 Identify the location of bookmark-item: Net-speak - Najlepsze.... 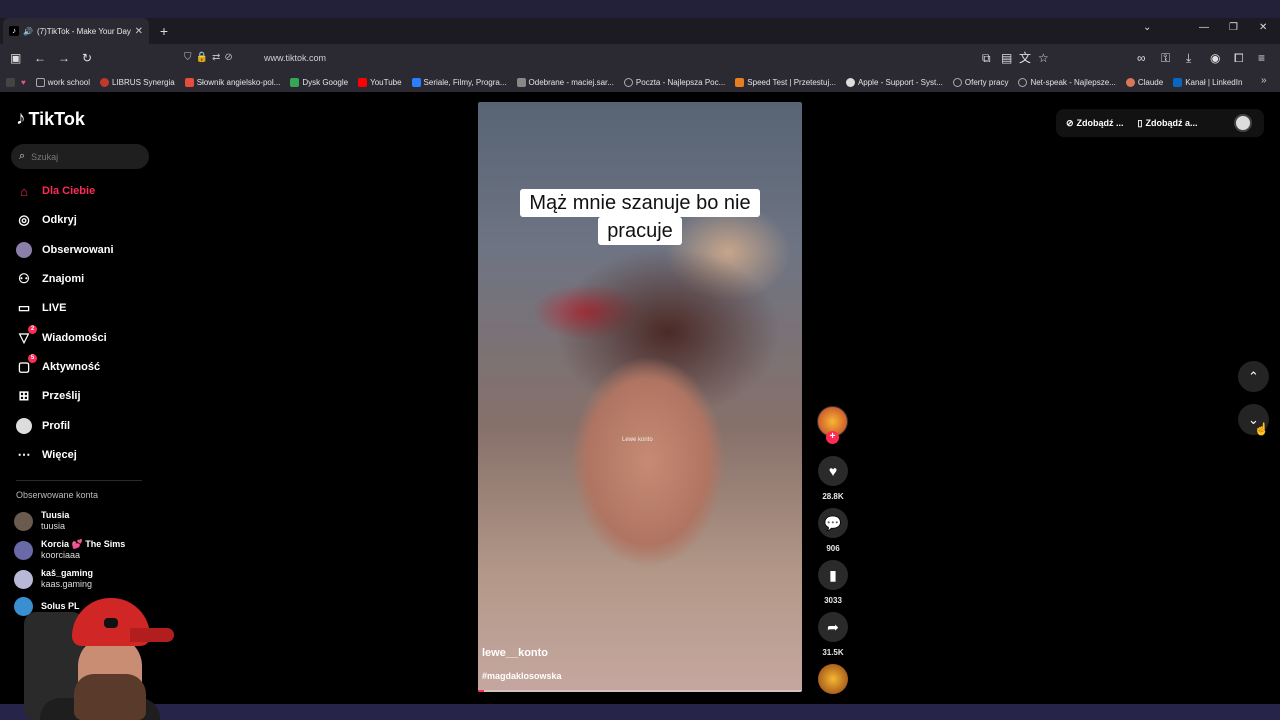
(1067, 82).